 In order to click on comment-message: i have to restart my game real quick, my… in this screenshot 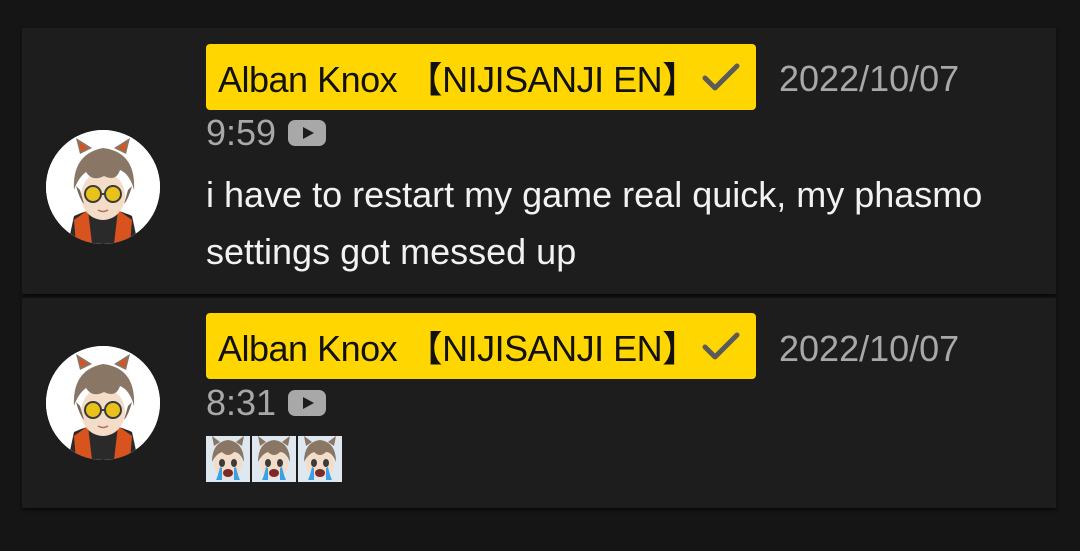, I will do `click(594, 223)`.